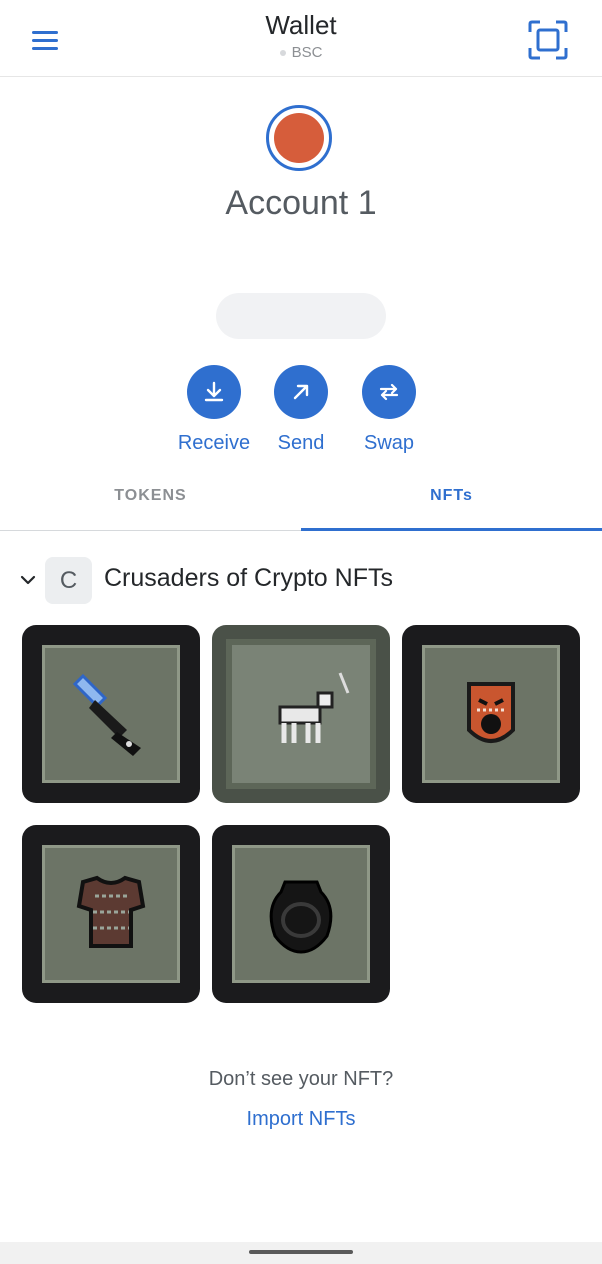 This screenshot has width=602, height=1264. I want to click on qr-scan-icon, so click(548, 40).